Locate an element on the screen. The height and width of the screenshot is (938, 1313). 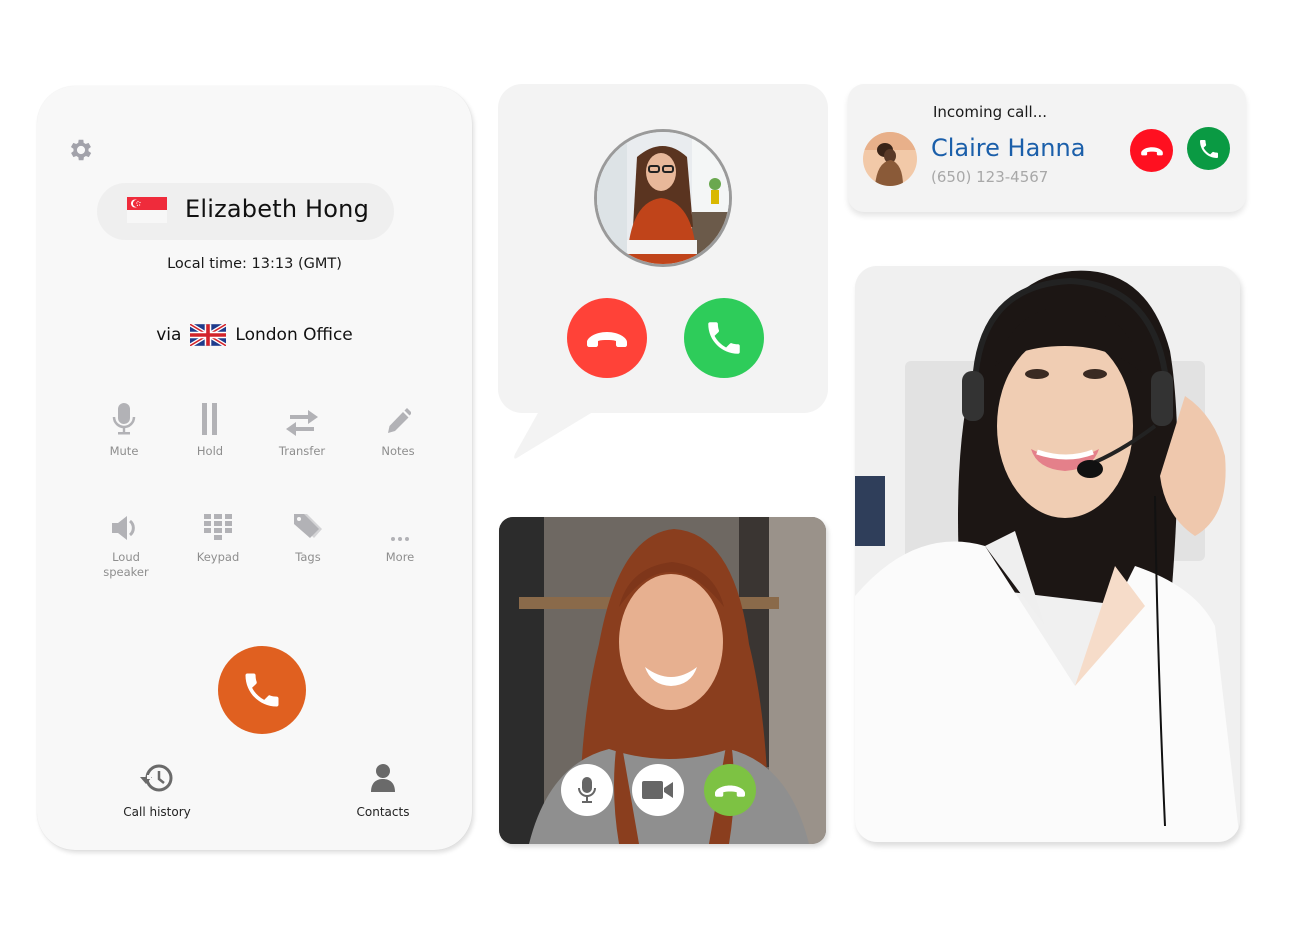
toast-decline-button is located at coordinates (1151, 150).